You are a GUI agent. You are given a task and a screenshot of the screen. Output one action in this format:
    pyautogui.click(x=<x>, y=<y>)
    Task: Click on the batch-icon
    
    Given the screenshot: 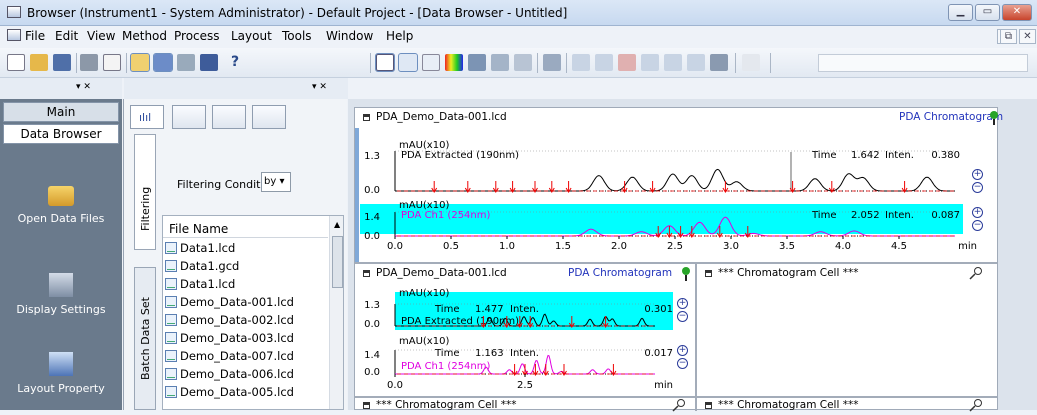 What is the action you would take?
    pyautogui.click(x=552, y=62)
    